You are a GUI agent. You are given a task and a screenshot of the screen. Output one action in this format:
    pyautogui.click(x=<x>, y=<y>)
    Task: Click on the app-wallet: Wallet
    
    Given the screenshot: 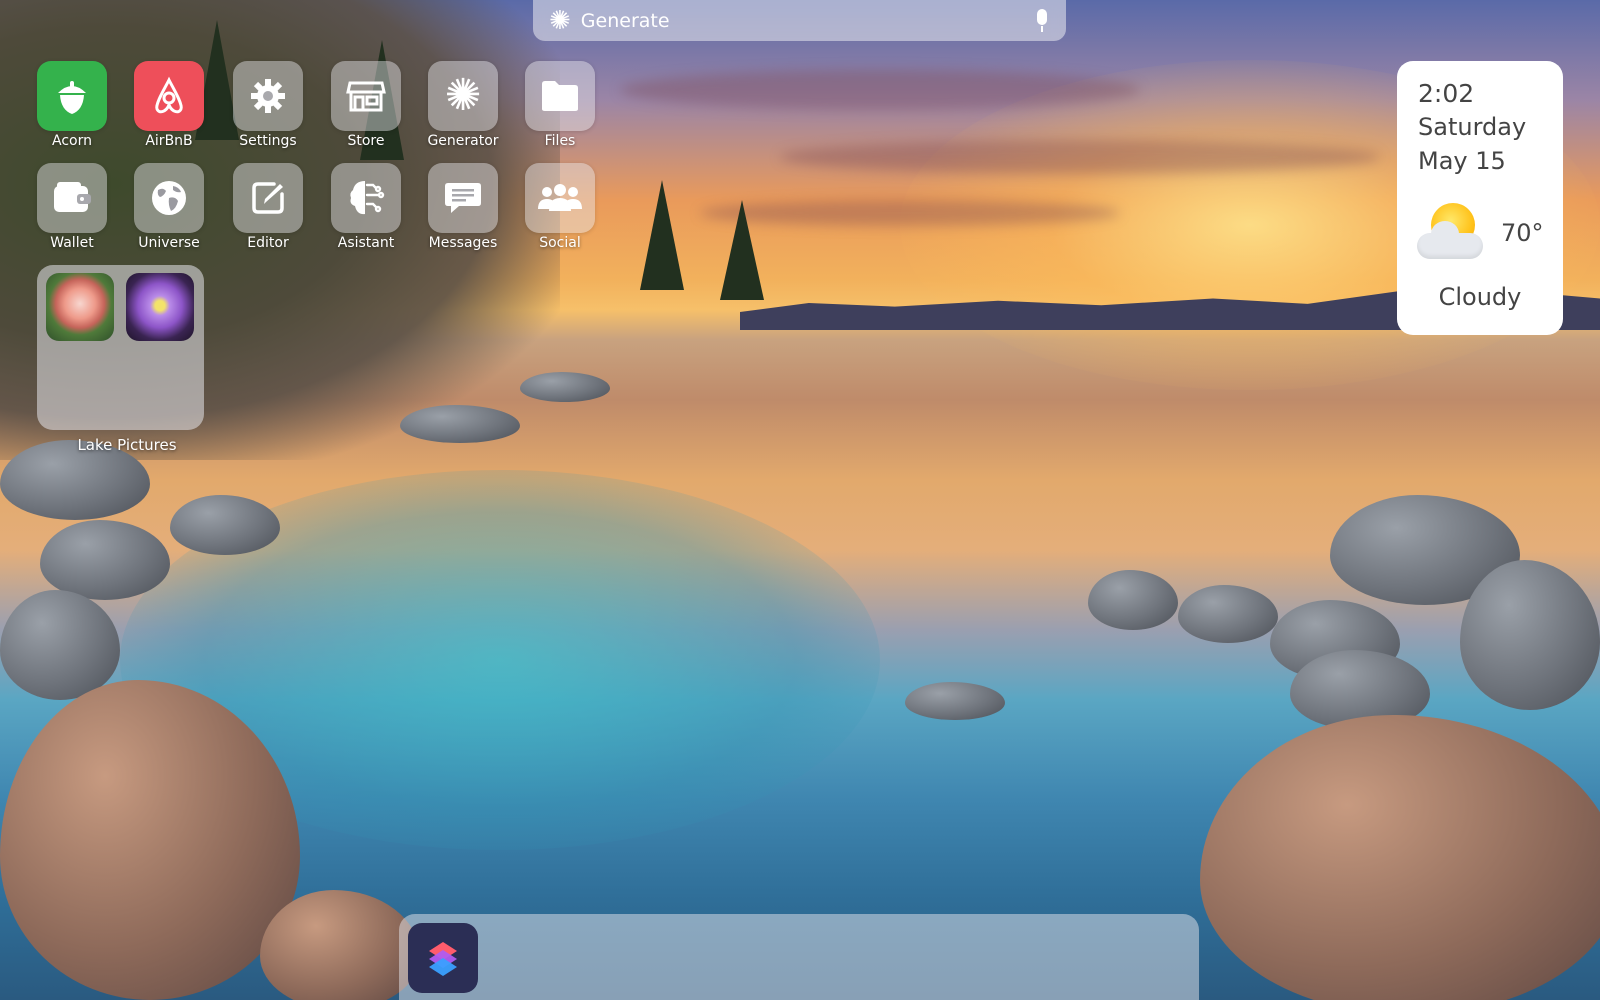 What is the action you would take?
    pyautogui.click(x=72, y=207)
    